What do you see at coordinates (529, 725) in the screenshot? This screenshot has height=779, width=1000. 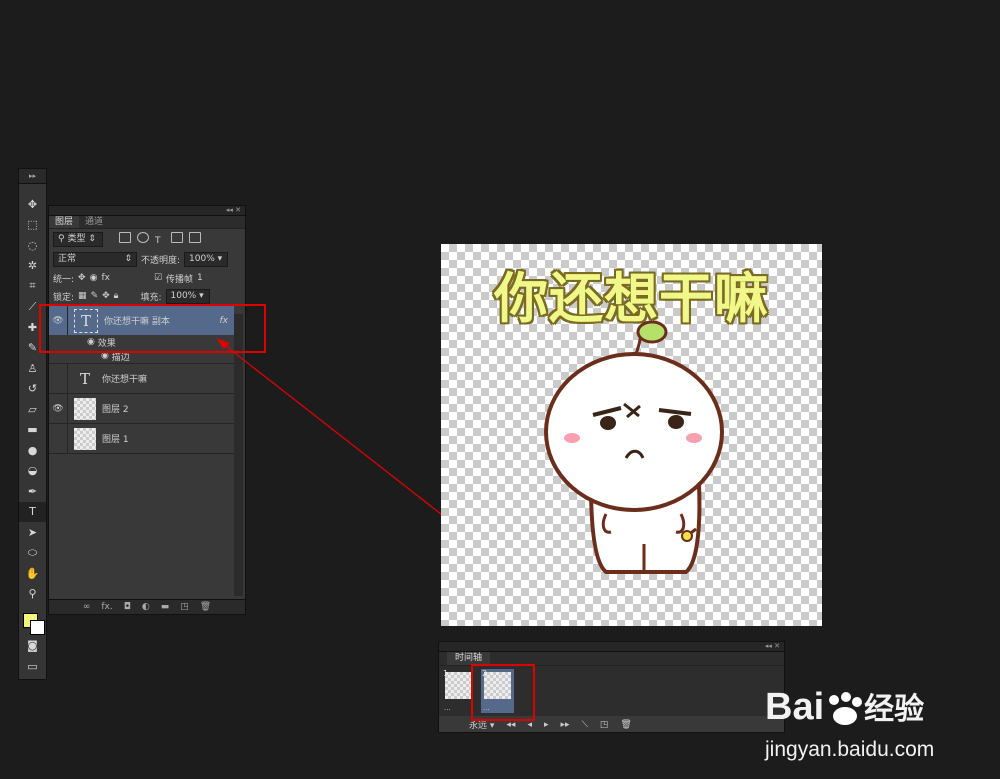 I see `prev-frame-icon: ◂` at bounding box center [529, 725].